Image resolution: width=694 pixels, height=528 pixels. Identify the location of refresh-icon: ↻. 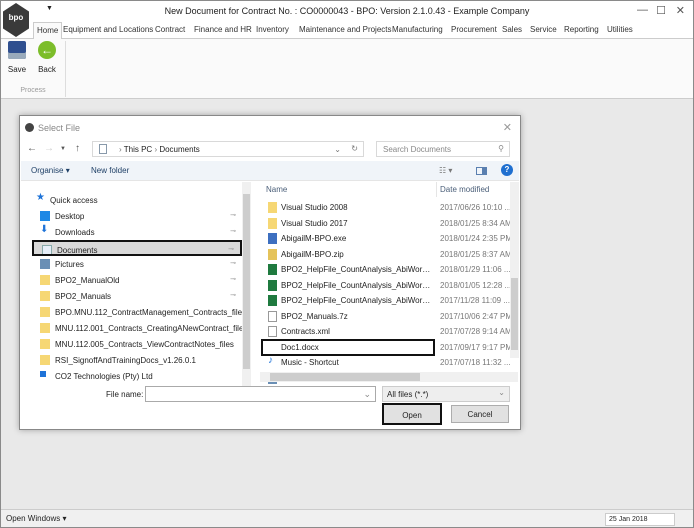
(354, 148).